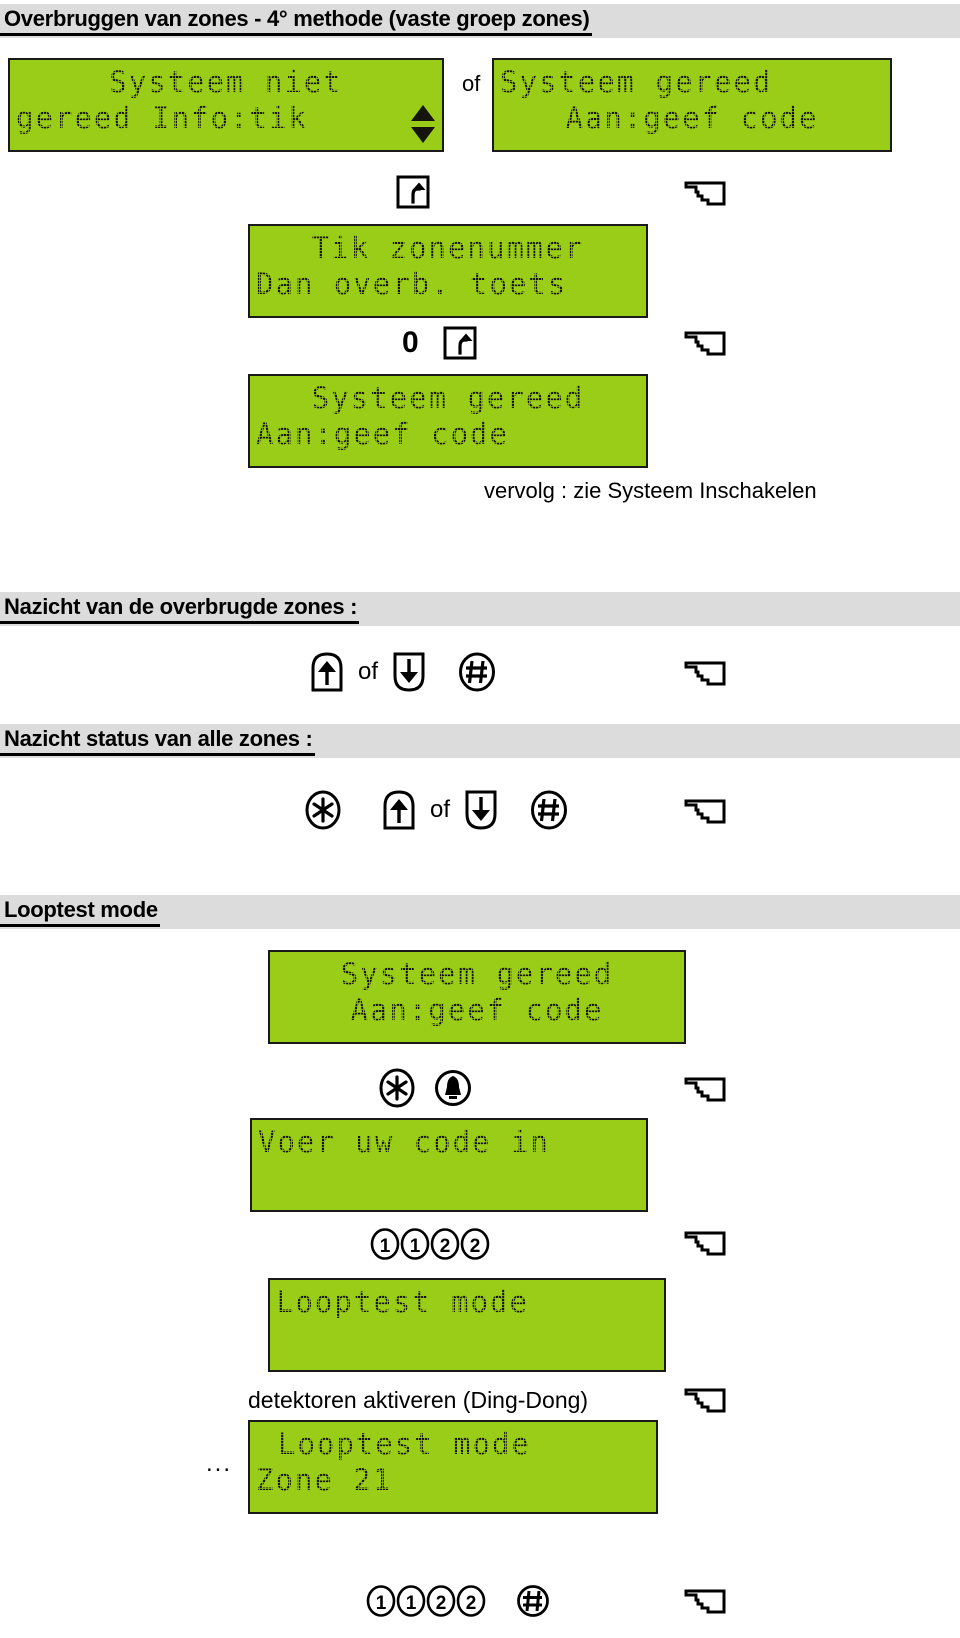 The image size is (960, 1638). I want to click on lcd-line-1: Systeem niet, so click(226, 82).